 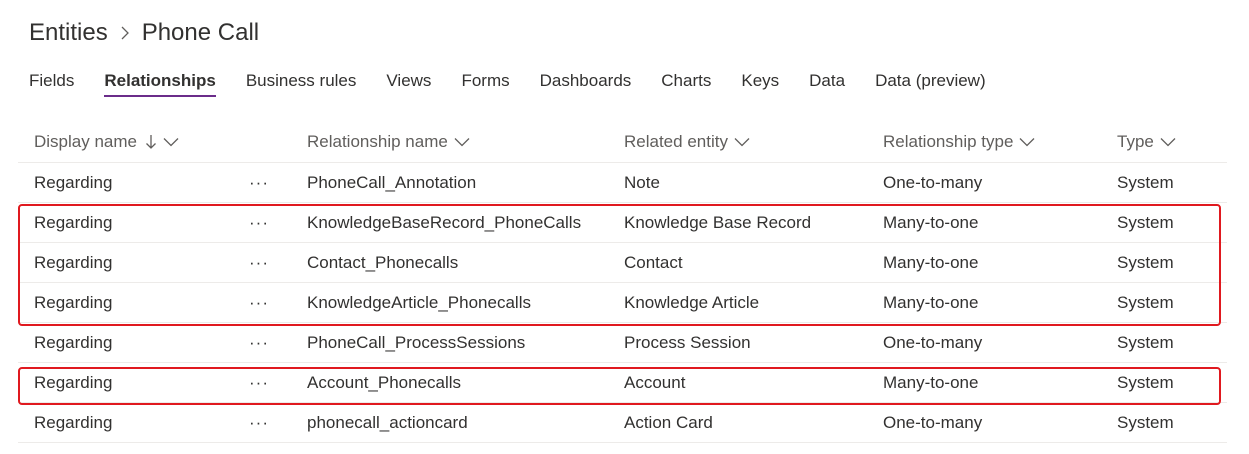 What do you see at coordinates (827, 83) in the screenshot?
I see `tab-data: Data` at bounding box center [827, 83].